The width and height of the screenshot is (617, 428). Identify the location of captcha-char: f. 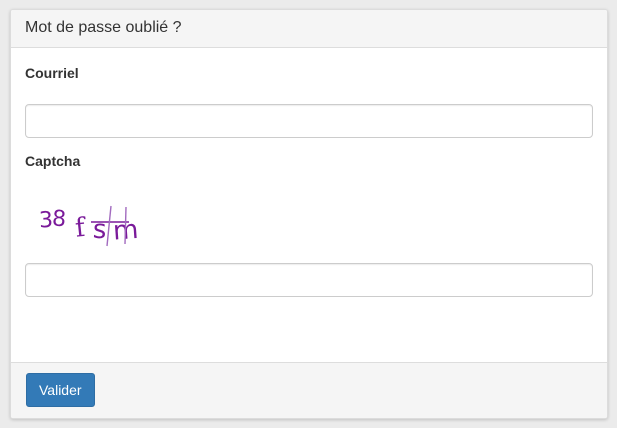
(81, 228).